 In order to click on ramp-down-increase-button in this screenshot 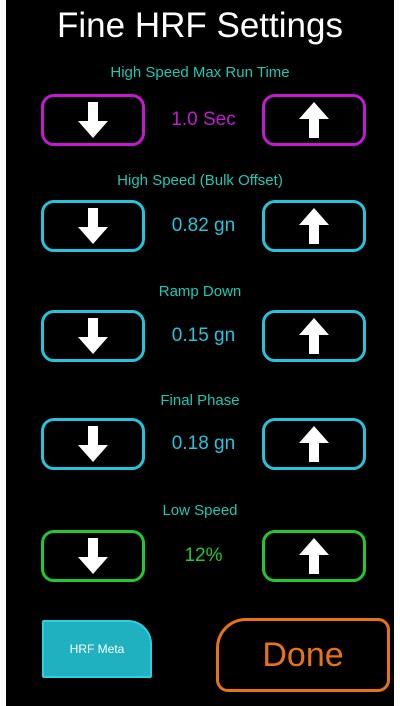, I will do `click(314, 336)`.